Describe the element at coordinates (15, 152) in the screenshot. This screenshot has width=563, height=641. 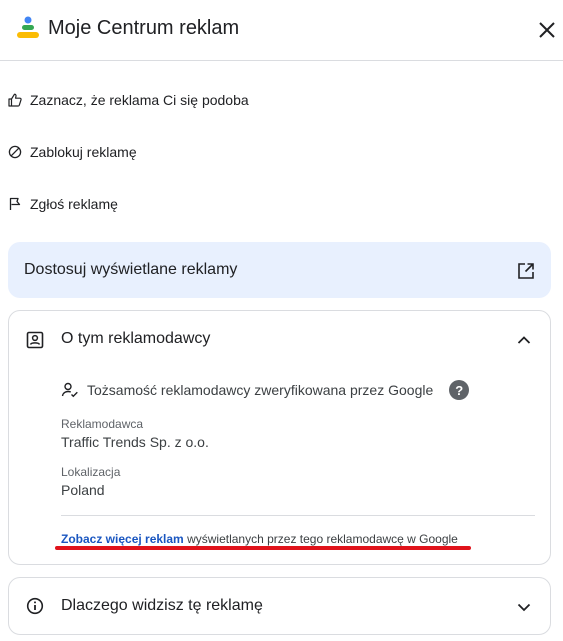
I see `block-icon` at that location.